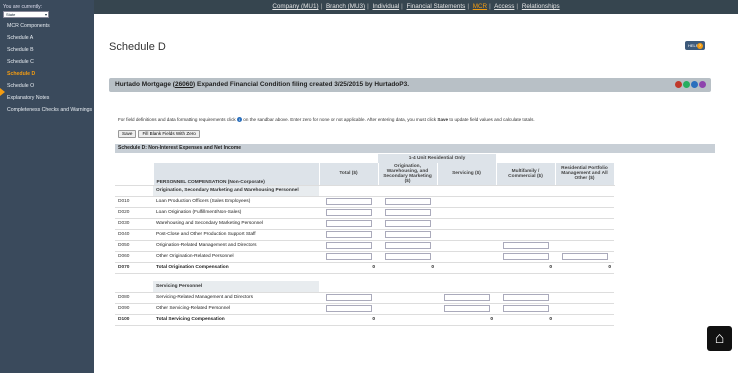 The image size is (738, 373). What do you see at coordinates (236, 268) in the screenshot?
I see `row-label: Total Origination Compensation` at bounding box center [236, 268].